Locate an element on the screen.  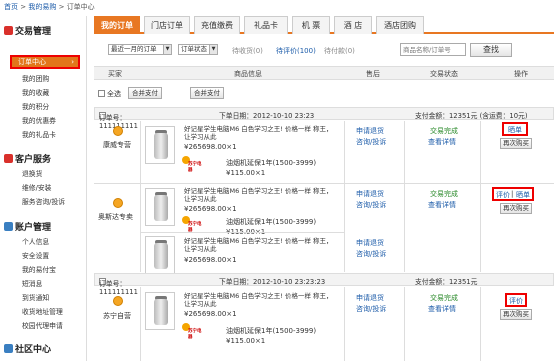
sidebar-item-complaints: 服务咨询/投诉 is located at coordinates (43, 201).